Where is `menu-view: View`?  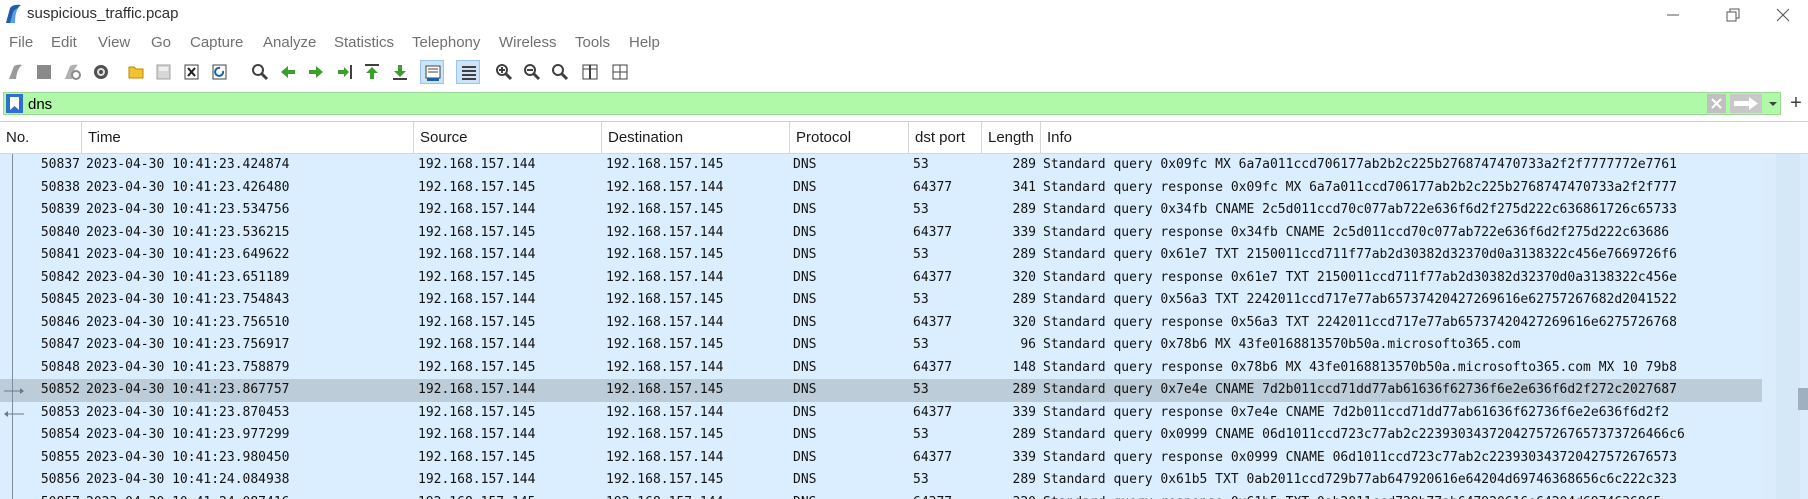
menu-view: View is located at coordinates (114, 42).